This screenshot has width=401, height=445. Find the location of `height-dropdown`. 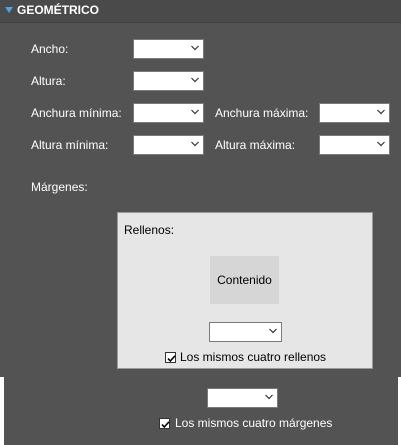

height-dropdown is located at coordinates (168, 81).